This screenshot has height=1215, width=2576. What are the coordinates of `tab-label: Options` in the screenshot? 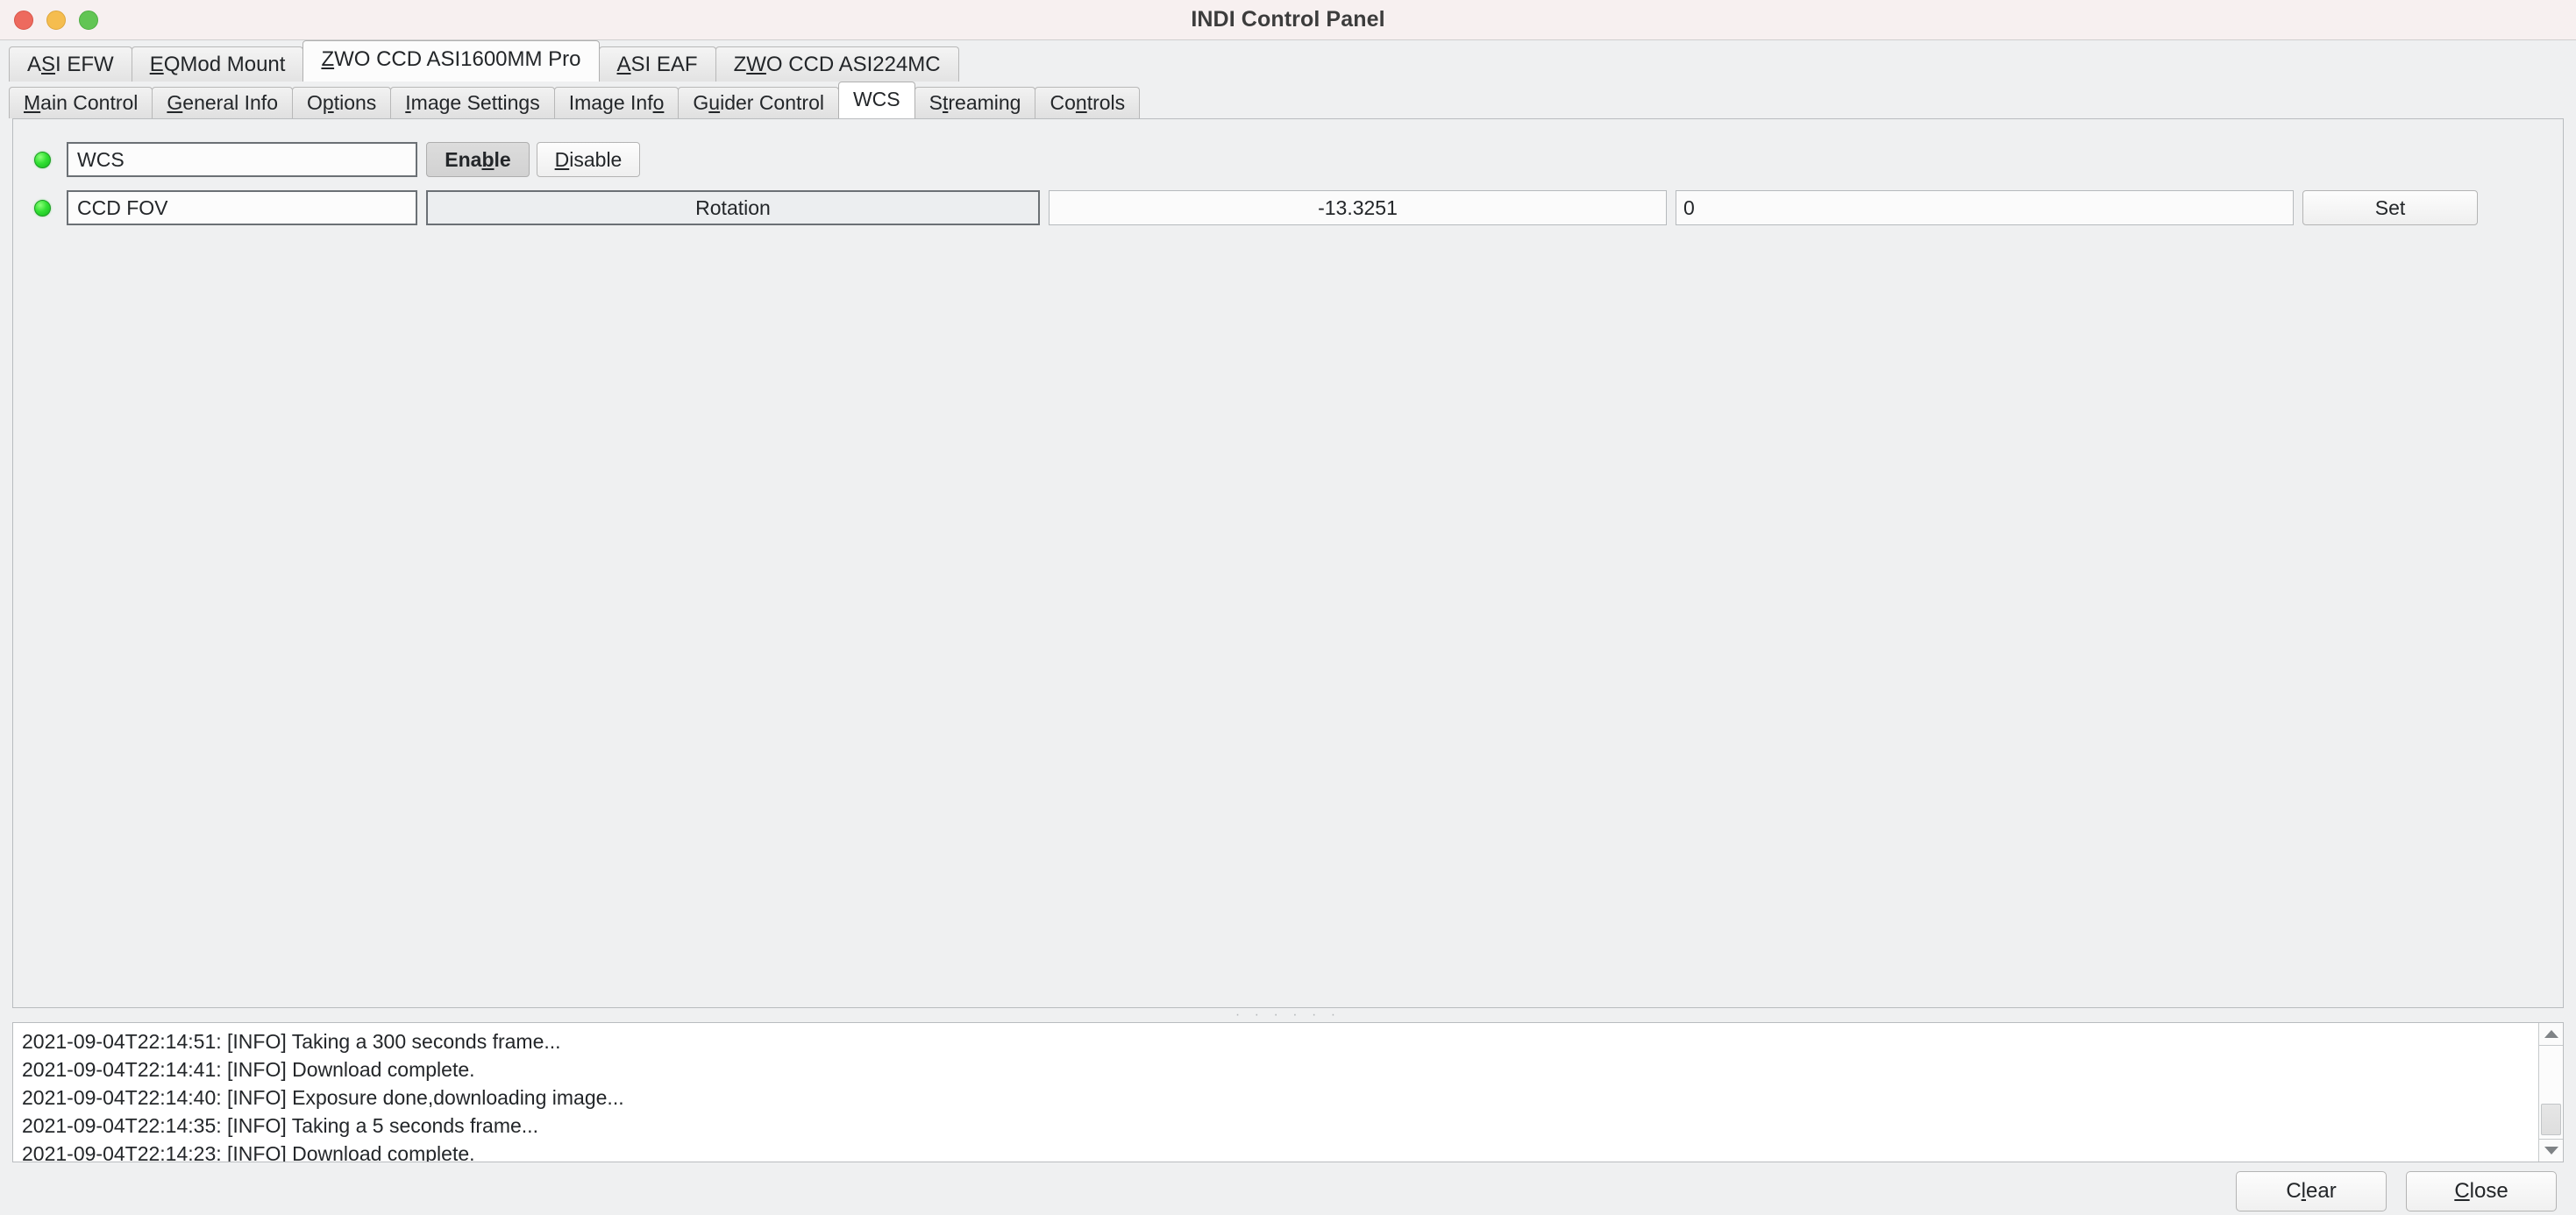 It's located at (342, 103).